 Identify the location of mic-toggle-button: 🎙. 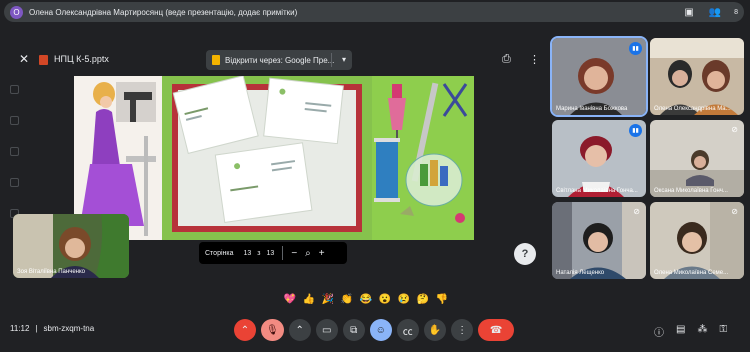
(272, 330).